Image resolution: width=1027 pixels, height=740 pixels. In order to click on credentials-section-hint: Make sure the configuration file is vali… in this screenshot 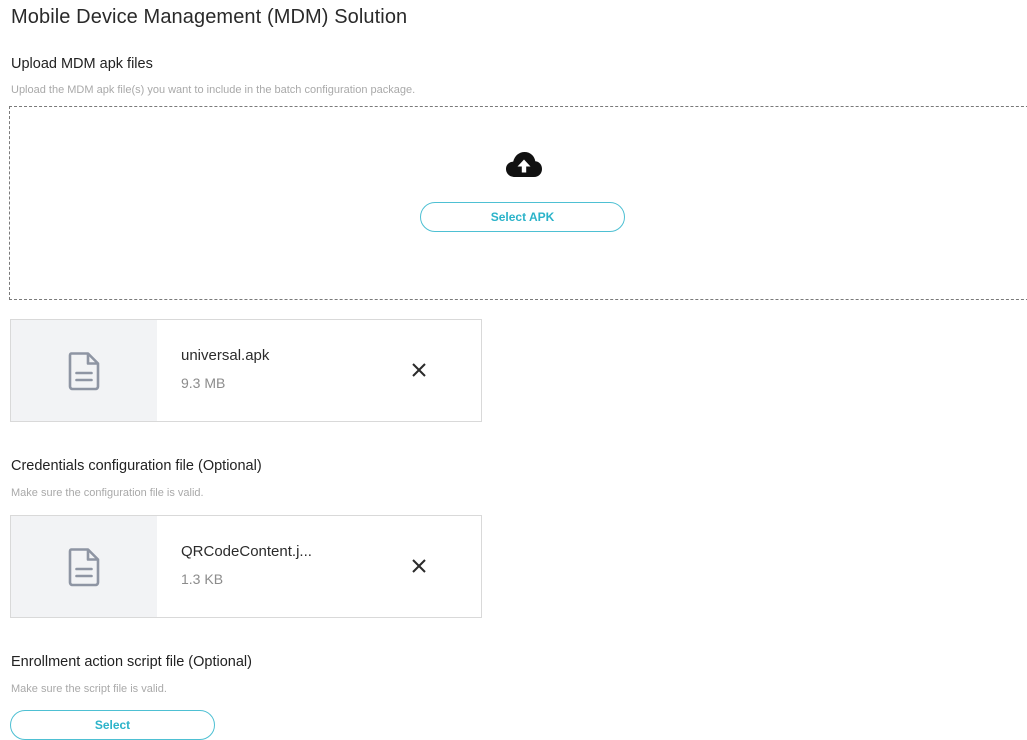, I will do `click(107, 493)`.